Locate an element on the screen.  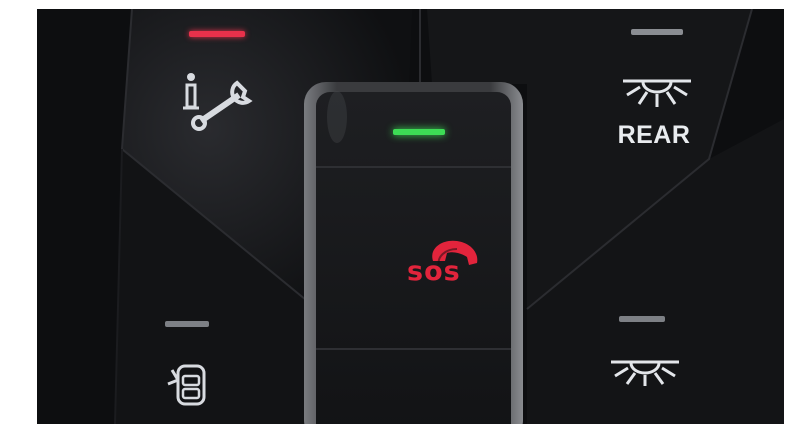
interior-dome-light-icon is located at coordinates (645, 373).